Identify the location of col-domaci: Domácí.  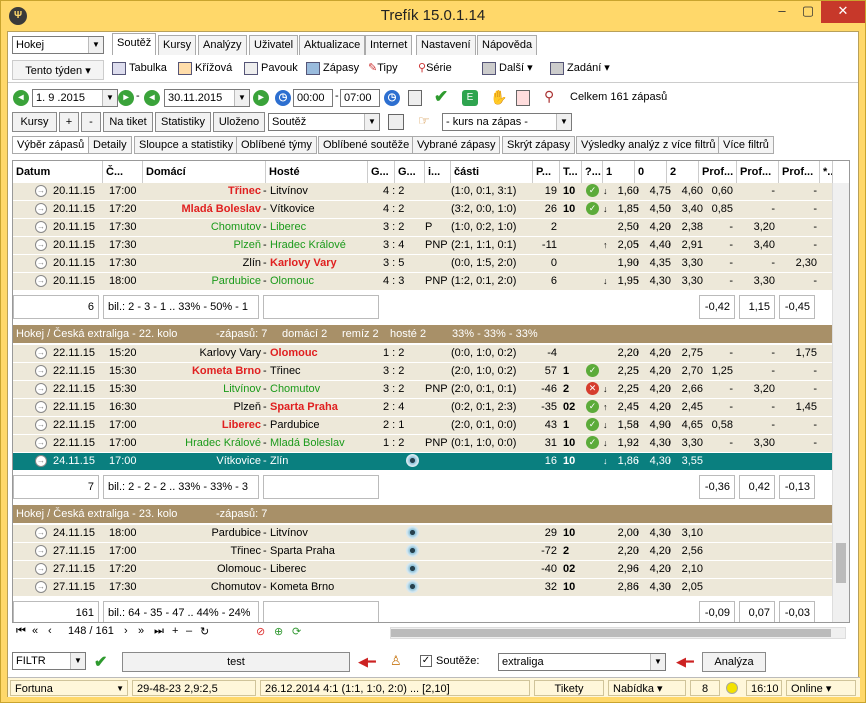
(204, 172).